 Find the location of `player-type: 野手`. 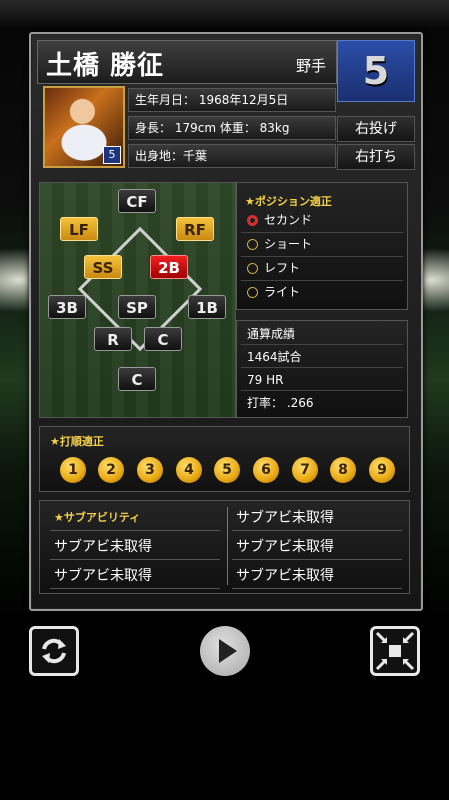

player-type: 野手 is located at coordinates (310, 66).